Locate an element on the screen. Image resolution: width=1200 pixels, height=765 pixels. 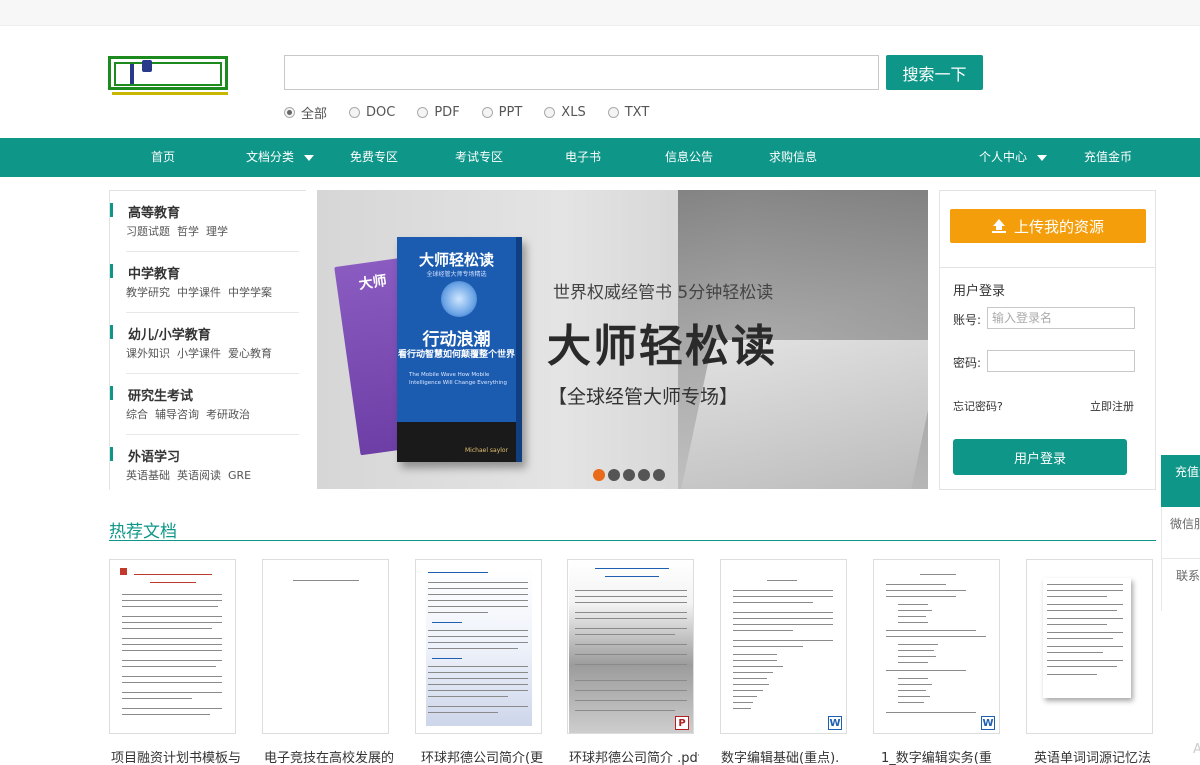
category-link: 爱心教育 is located at coordinates (250, 353).